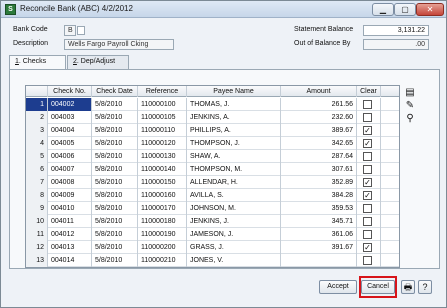 The height and width of the screenshot is (308, 447). Describe the element at coordinates (162, 208) in the screenshot. I see `cell-reference: 110000170` at that location.